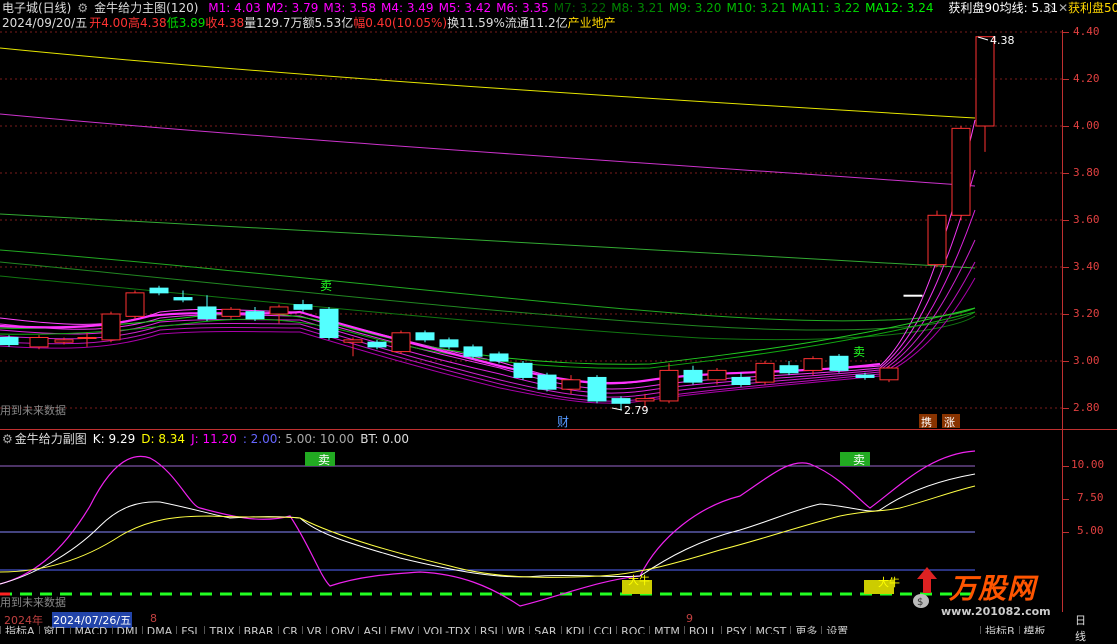 The image size is (1117, 644). What do you see at coordinates (666, 630) in the screenshot?
I see `tab-mtm: MTM` at bounding box center [666, 630].